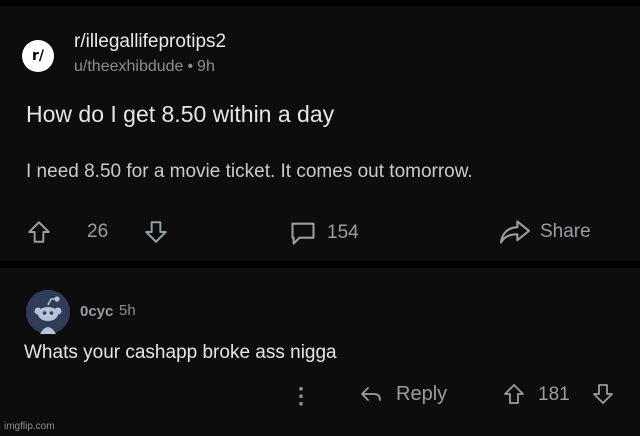 The width and height of the screenshot is (640, 436). I want to click on reply-button: Reply, so click(402, 394).